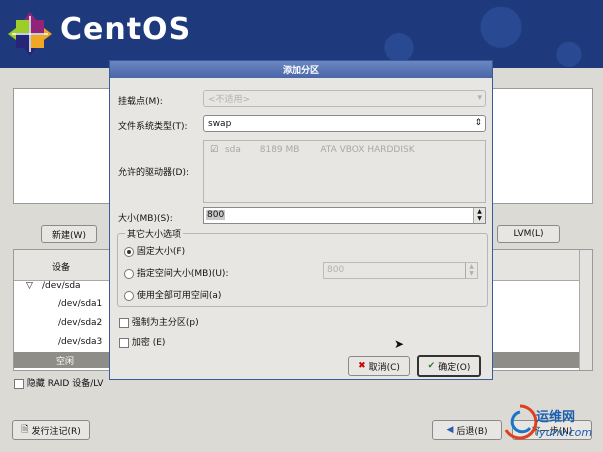 The width and height of the screenshot is (603, 452). What do you see at coordinates (556, 417) in the screenshot?
I see `watermark-cn: 运维网` at bounding box center [556, 417].